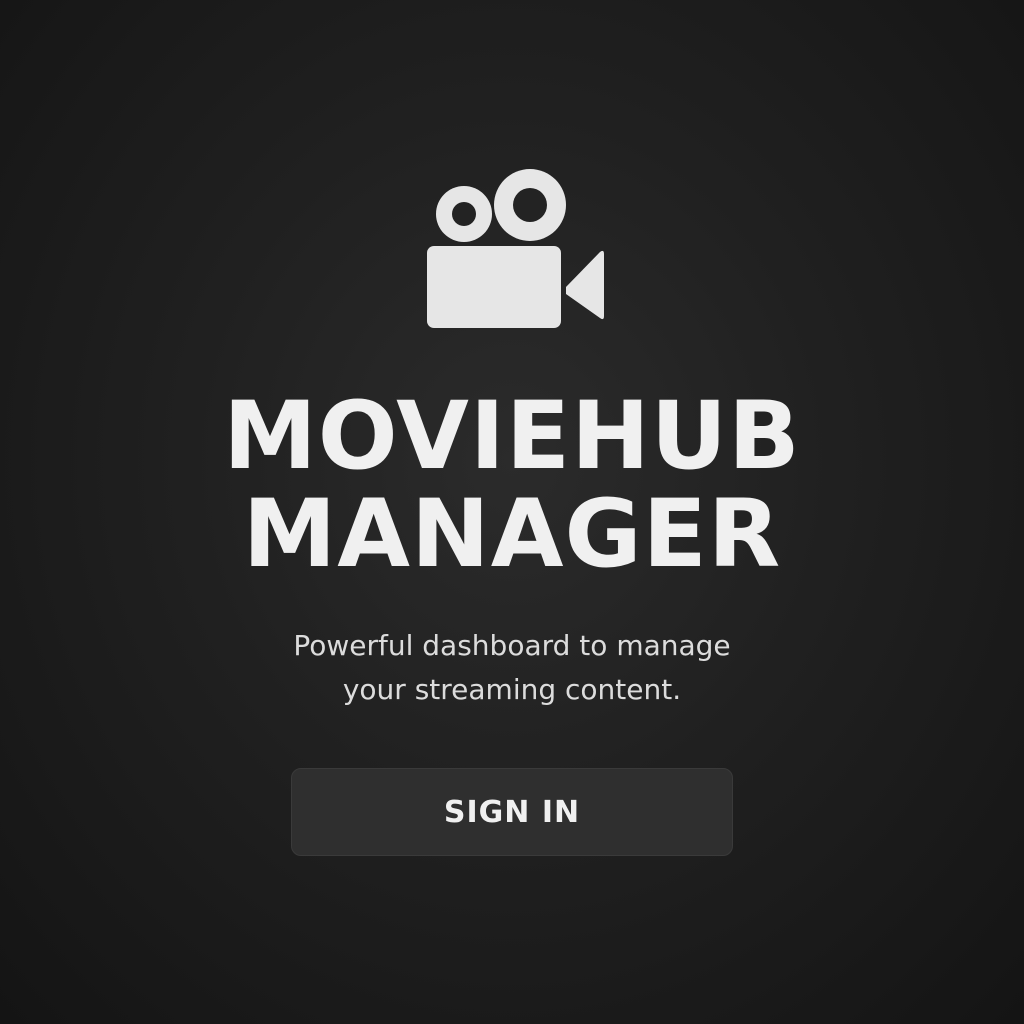  Describe the element at coordinates (512, 436) in the screenshot. I see `app-title-line-1: MOVIEHUB` at that location.